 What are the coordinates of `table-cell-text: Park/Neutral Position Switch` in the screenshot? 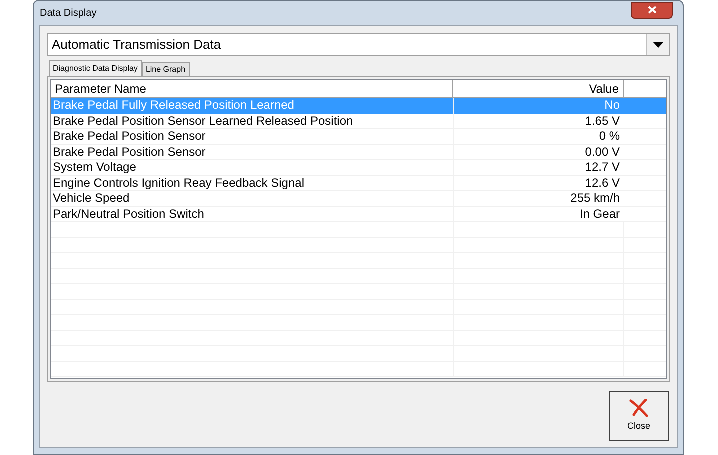 It's located at (129, 213).